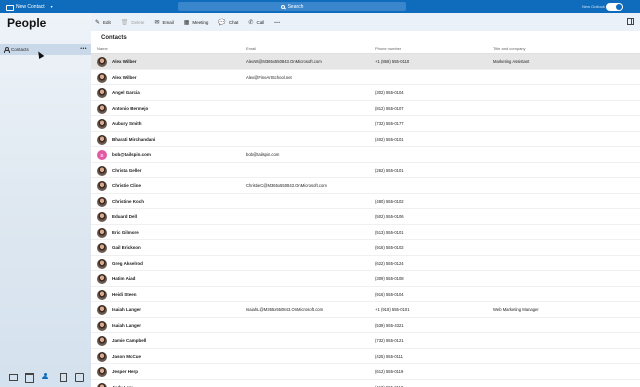  I want to click on column-header-name: Name, so click(102, 49).